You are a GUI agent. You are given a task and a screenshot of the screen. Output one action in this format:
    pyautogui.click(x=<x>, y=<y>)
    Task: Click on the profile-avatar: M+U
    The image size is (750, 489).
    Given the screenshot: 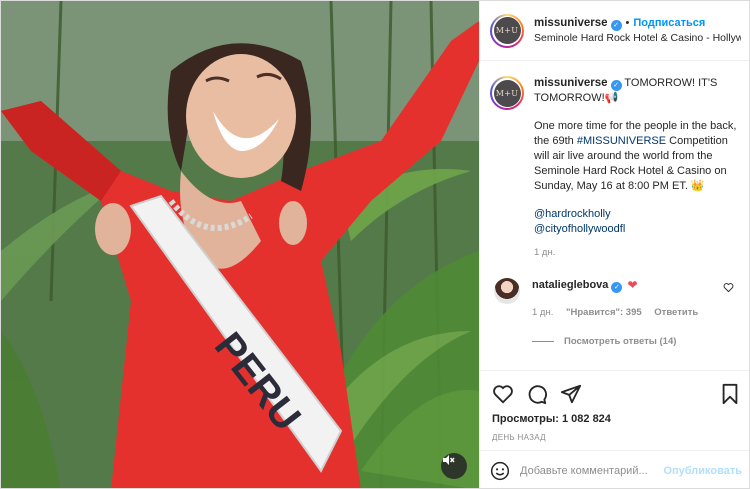 What is the action you would take?
    pyautogui.click(x=507, y=30)
    